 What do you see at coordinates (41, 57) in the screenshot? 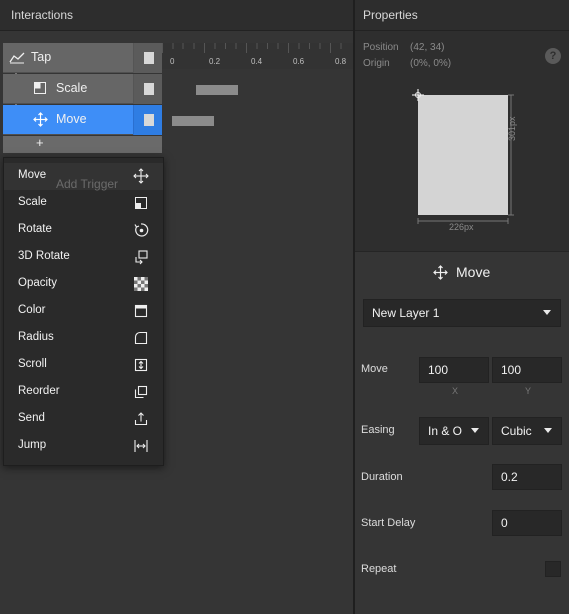
I see `trigger-label: Tap` at bounding box center [41, 57].